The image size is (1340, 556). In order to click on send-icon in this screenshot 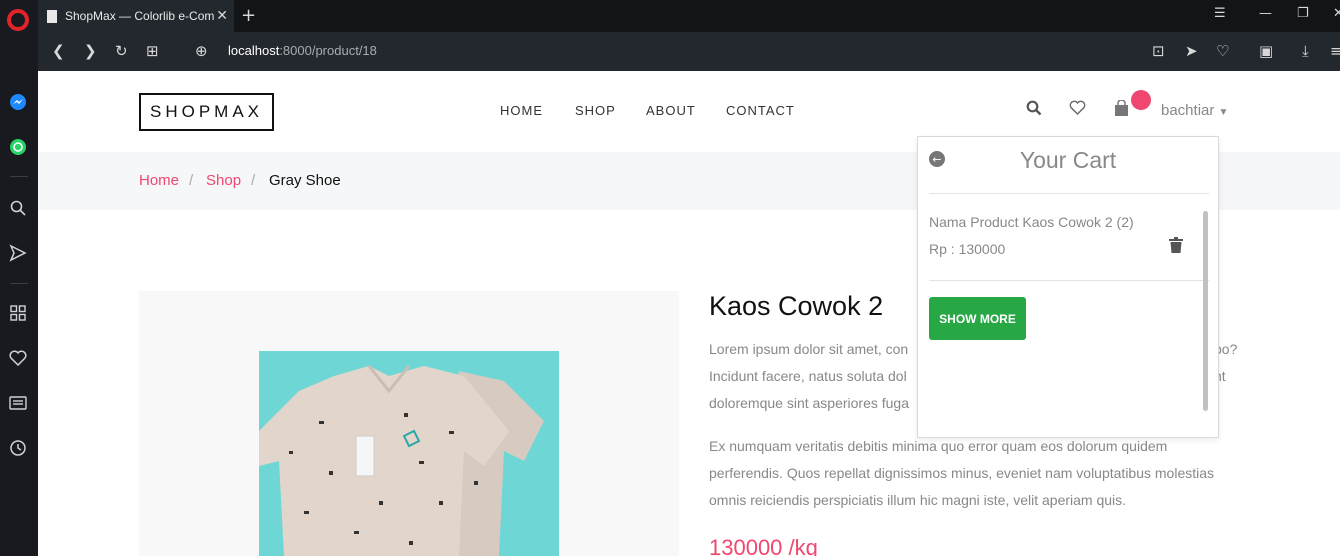, I will do `click(18, 253)`.